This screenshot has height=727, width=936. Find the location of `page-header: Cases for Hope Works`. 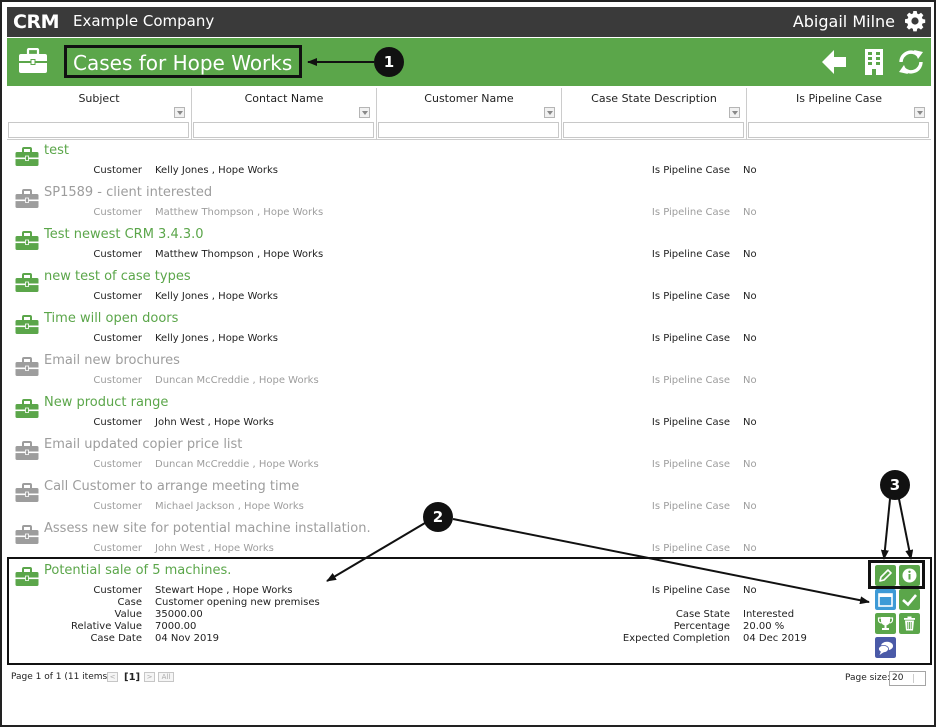

page-header: Cases for Hope Works is located at coordinates (469, 62).